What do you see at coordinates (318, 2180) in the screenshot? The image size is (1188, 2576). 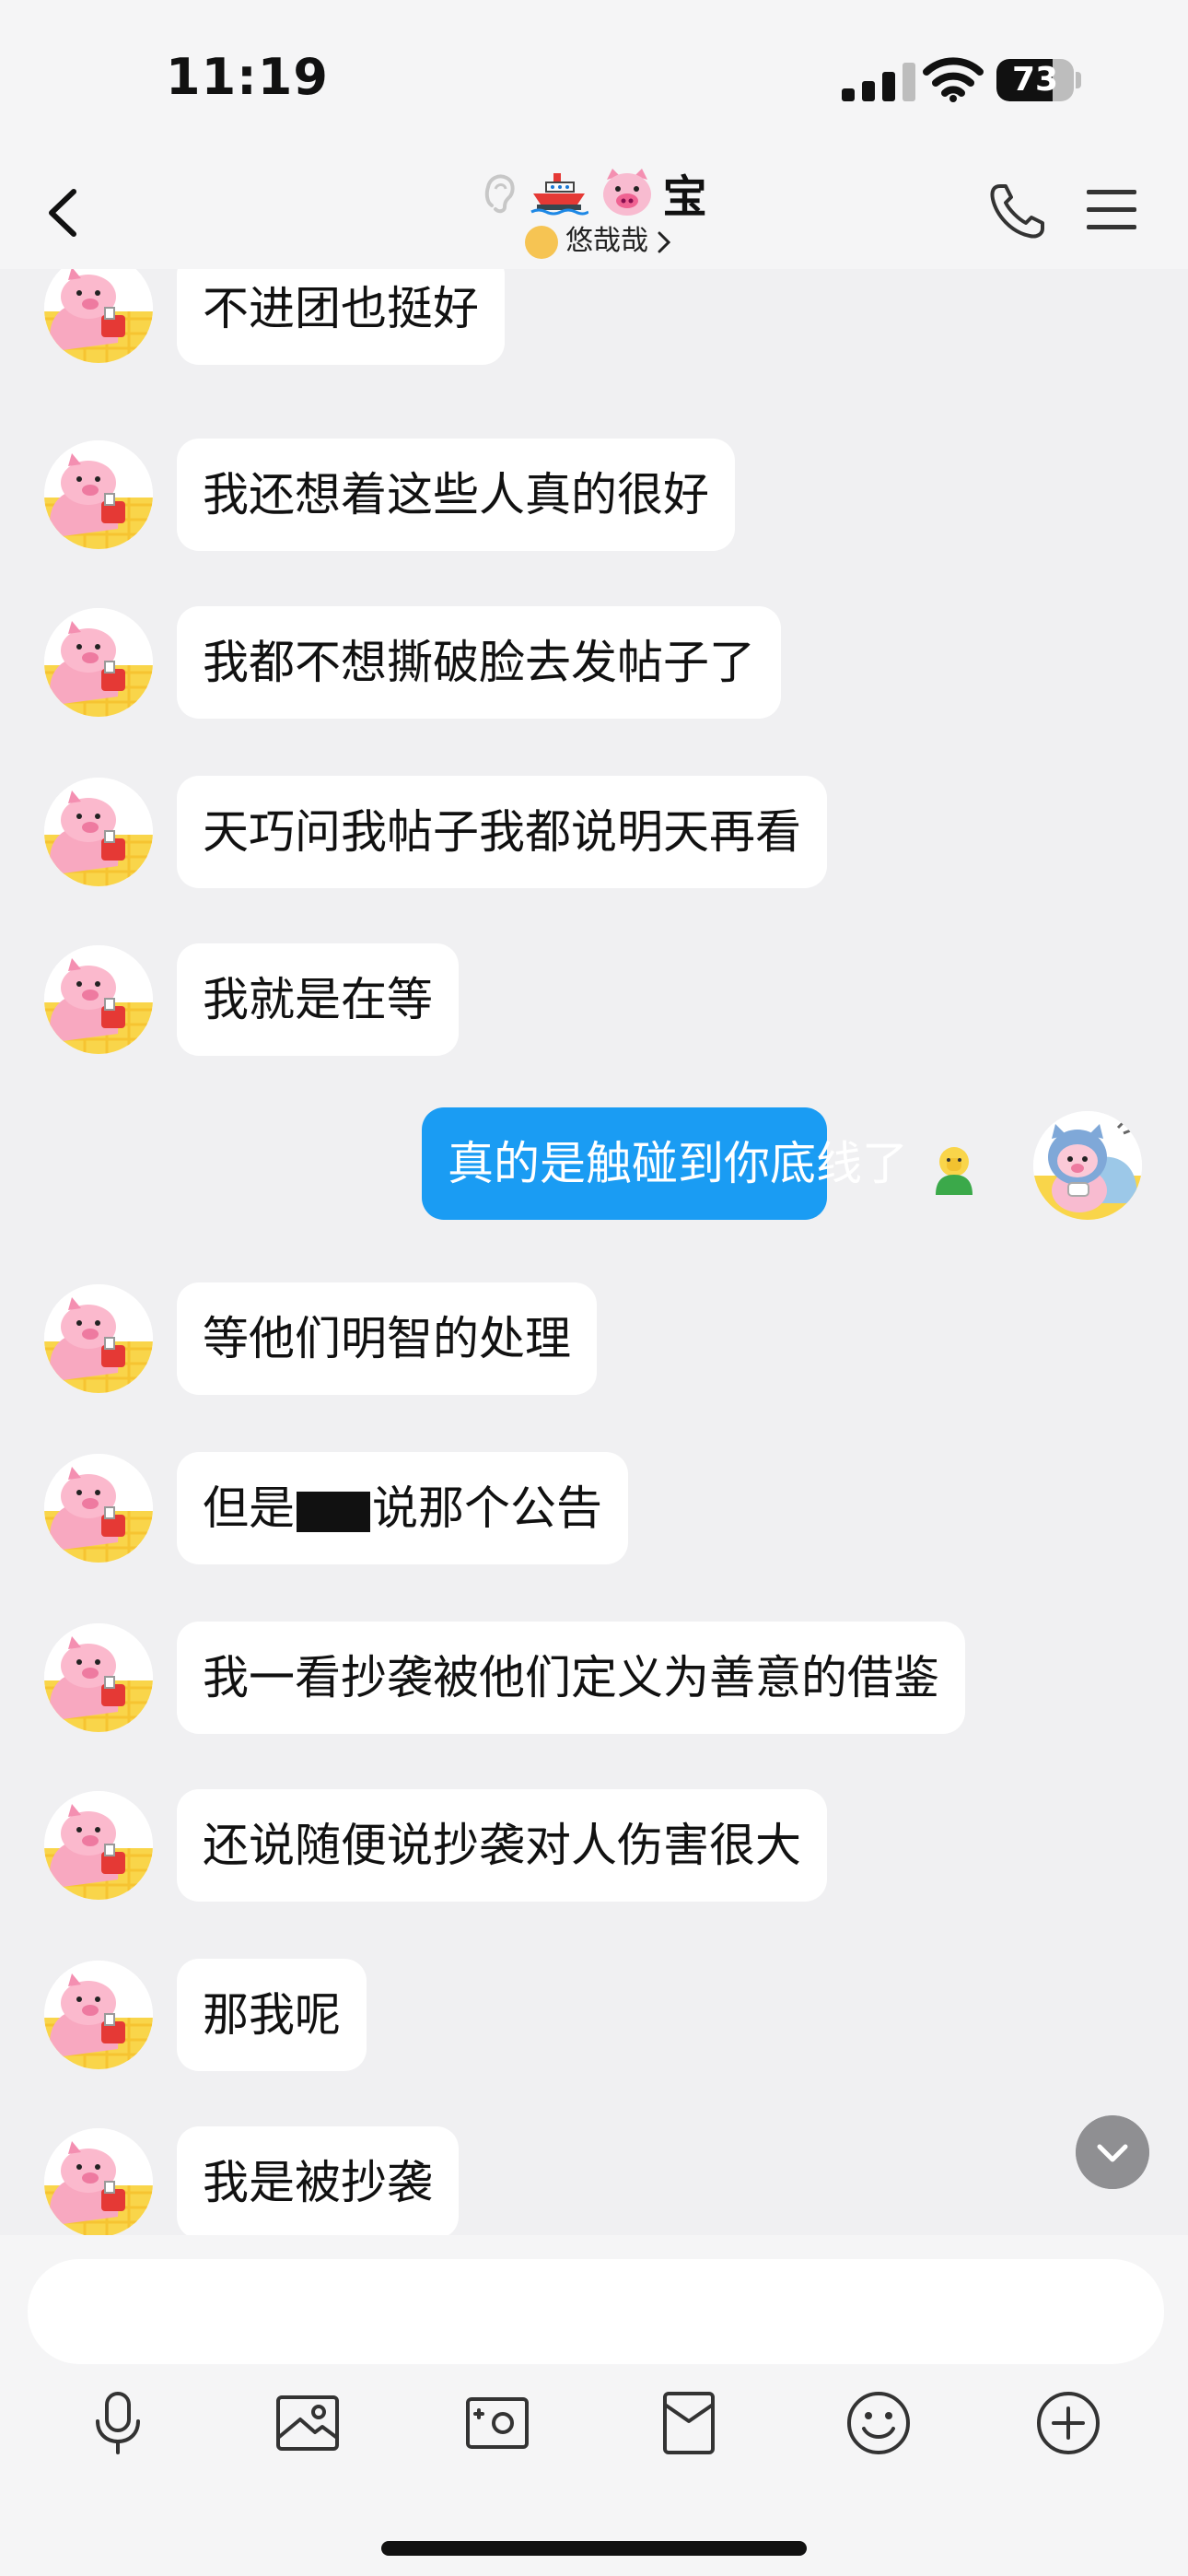 I see `message-bubble: 我是被抄袭` at bounding box center [318, 2180].